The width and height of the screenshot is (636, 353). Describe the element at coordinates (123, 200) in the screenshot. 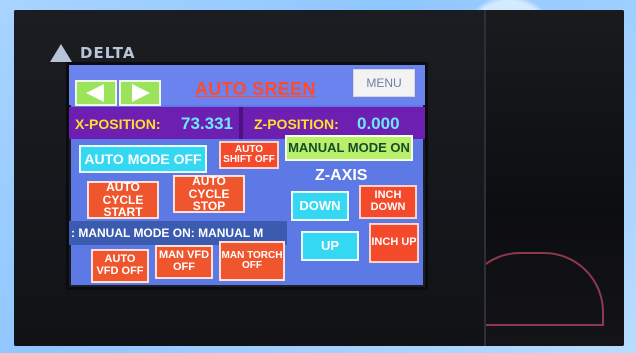

I see `auto-cycle-start-button: AUTO CYCLE START` at that location.